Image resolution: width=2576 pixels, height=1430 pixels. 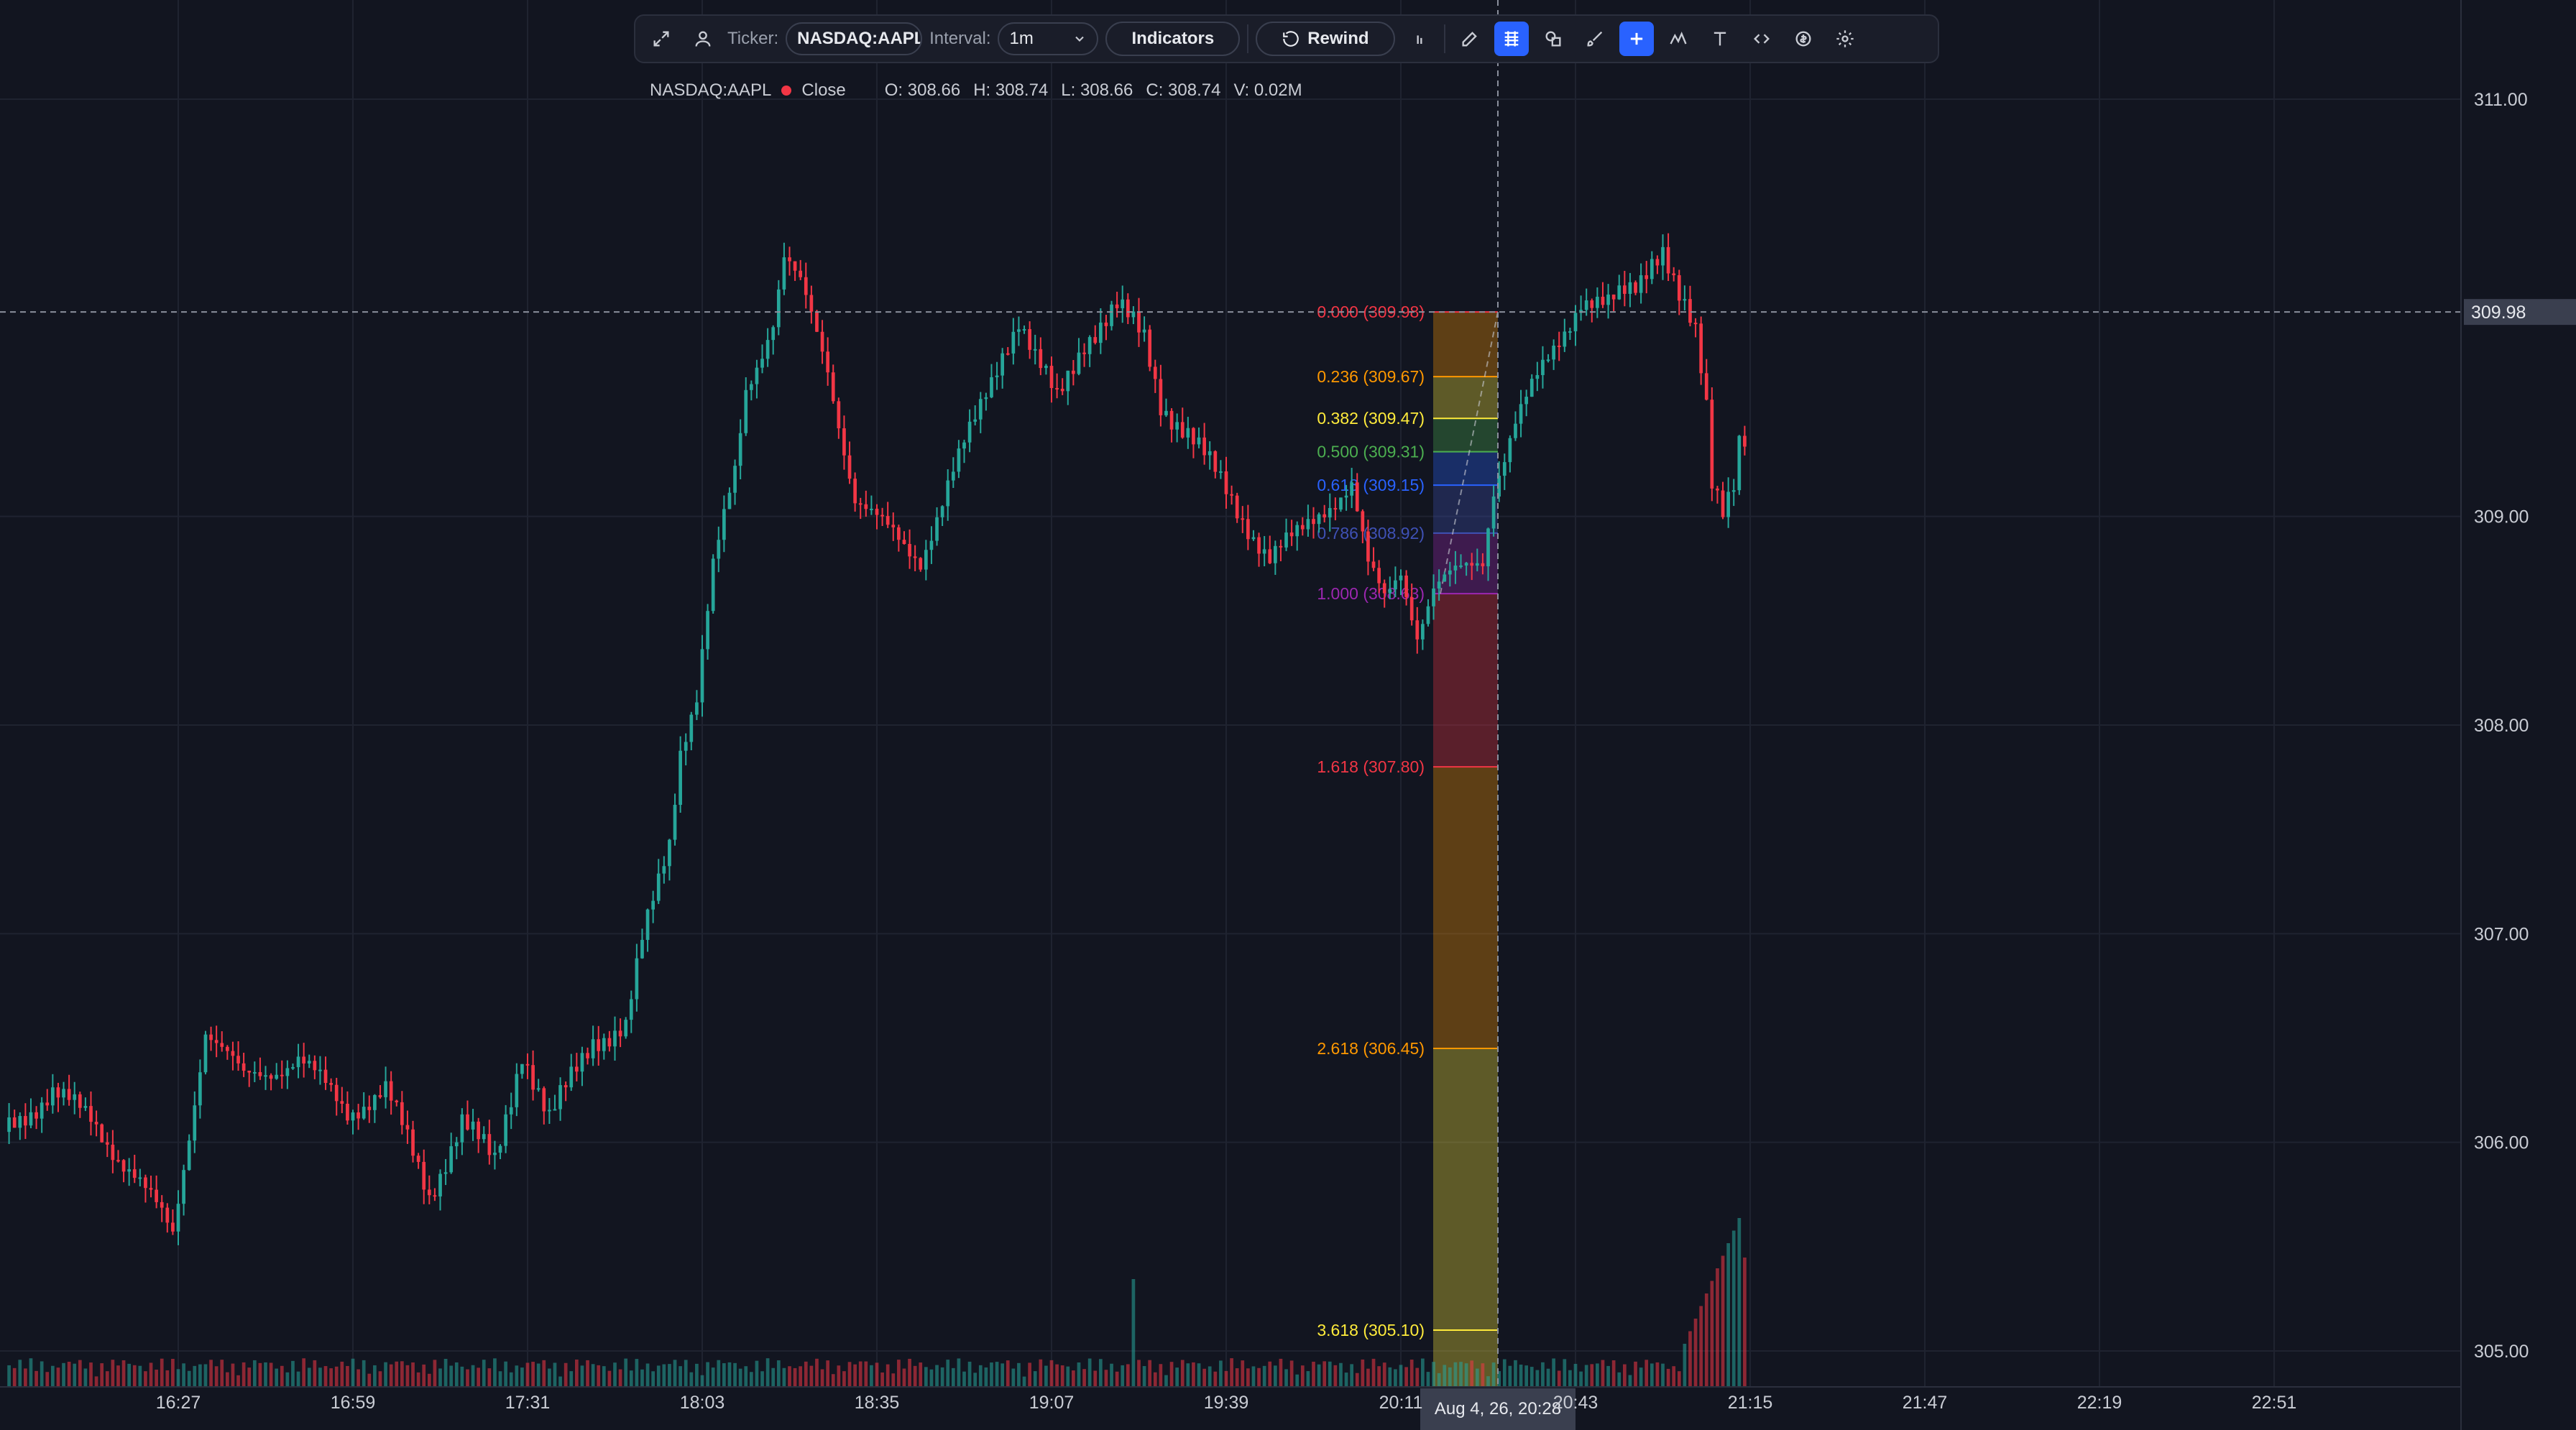 What do you see at coordinates (1325, 39) in the screenshot?
I see `rewind-button: Rewind` at bounding box center [1325, 39].